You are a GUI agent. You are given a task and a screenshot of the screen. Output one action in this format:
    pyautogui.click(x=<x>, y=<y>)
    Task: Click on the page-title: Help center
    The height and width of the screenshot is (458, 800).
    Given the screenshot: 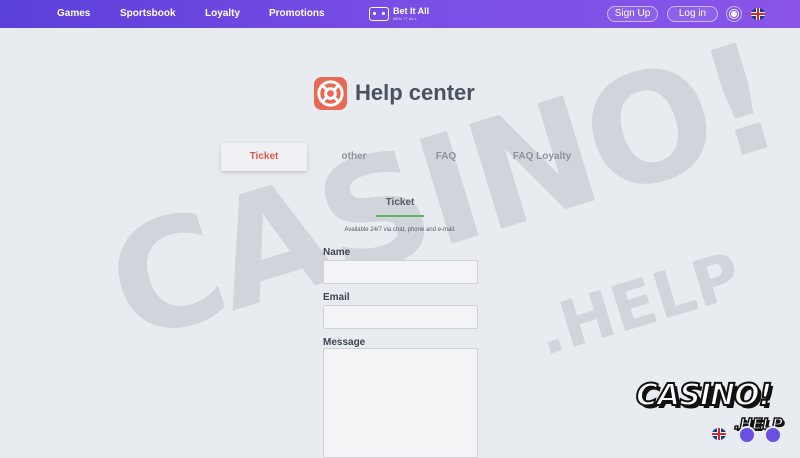 What is the action you would take?
    pyautogui.click(x=415, y=92)
    